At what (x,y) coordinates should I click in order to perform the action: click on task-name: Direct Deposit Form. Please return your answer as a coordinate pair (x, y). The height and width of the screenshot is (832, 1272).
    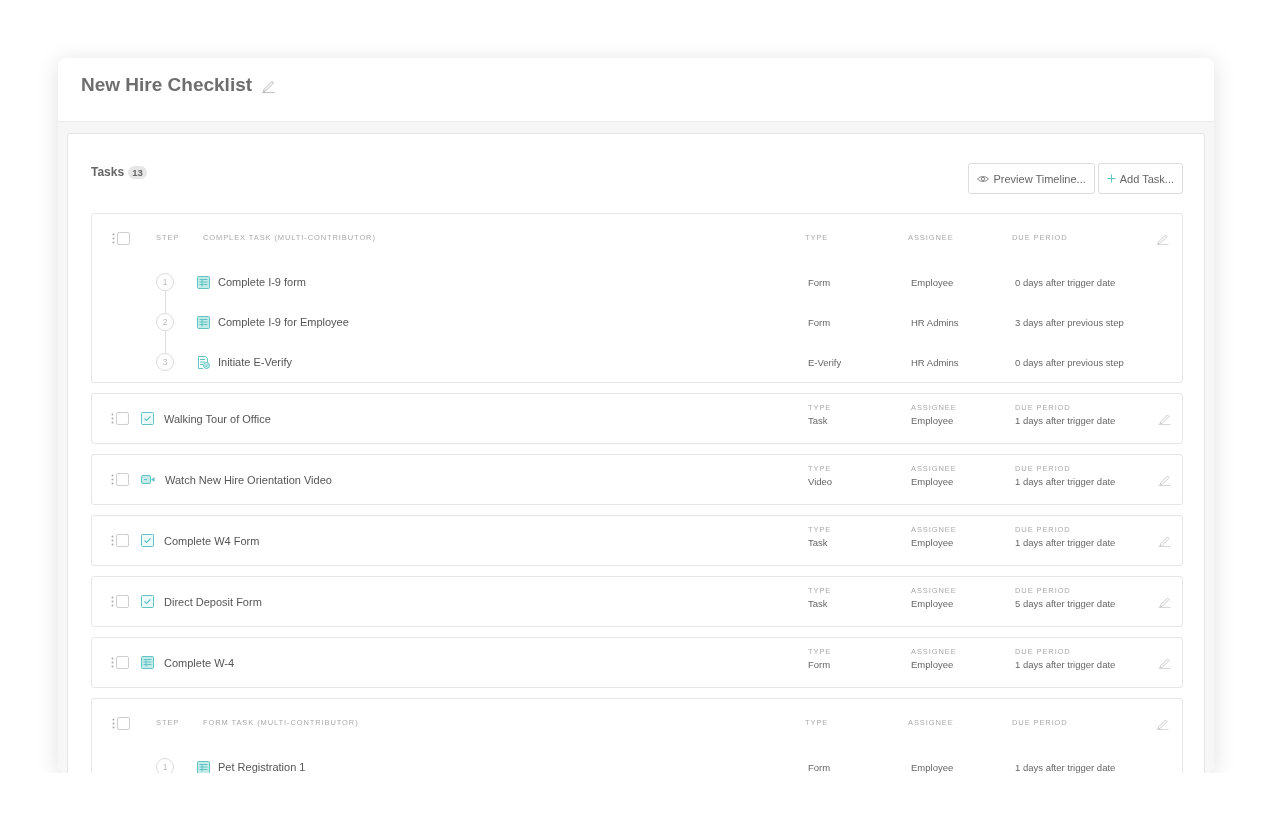
    Looking at the image, I should click on (213, 601).